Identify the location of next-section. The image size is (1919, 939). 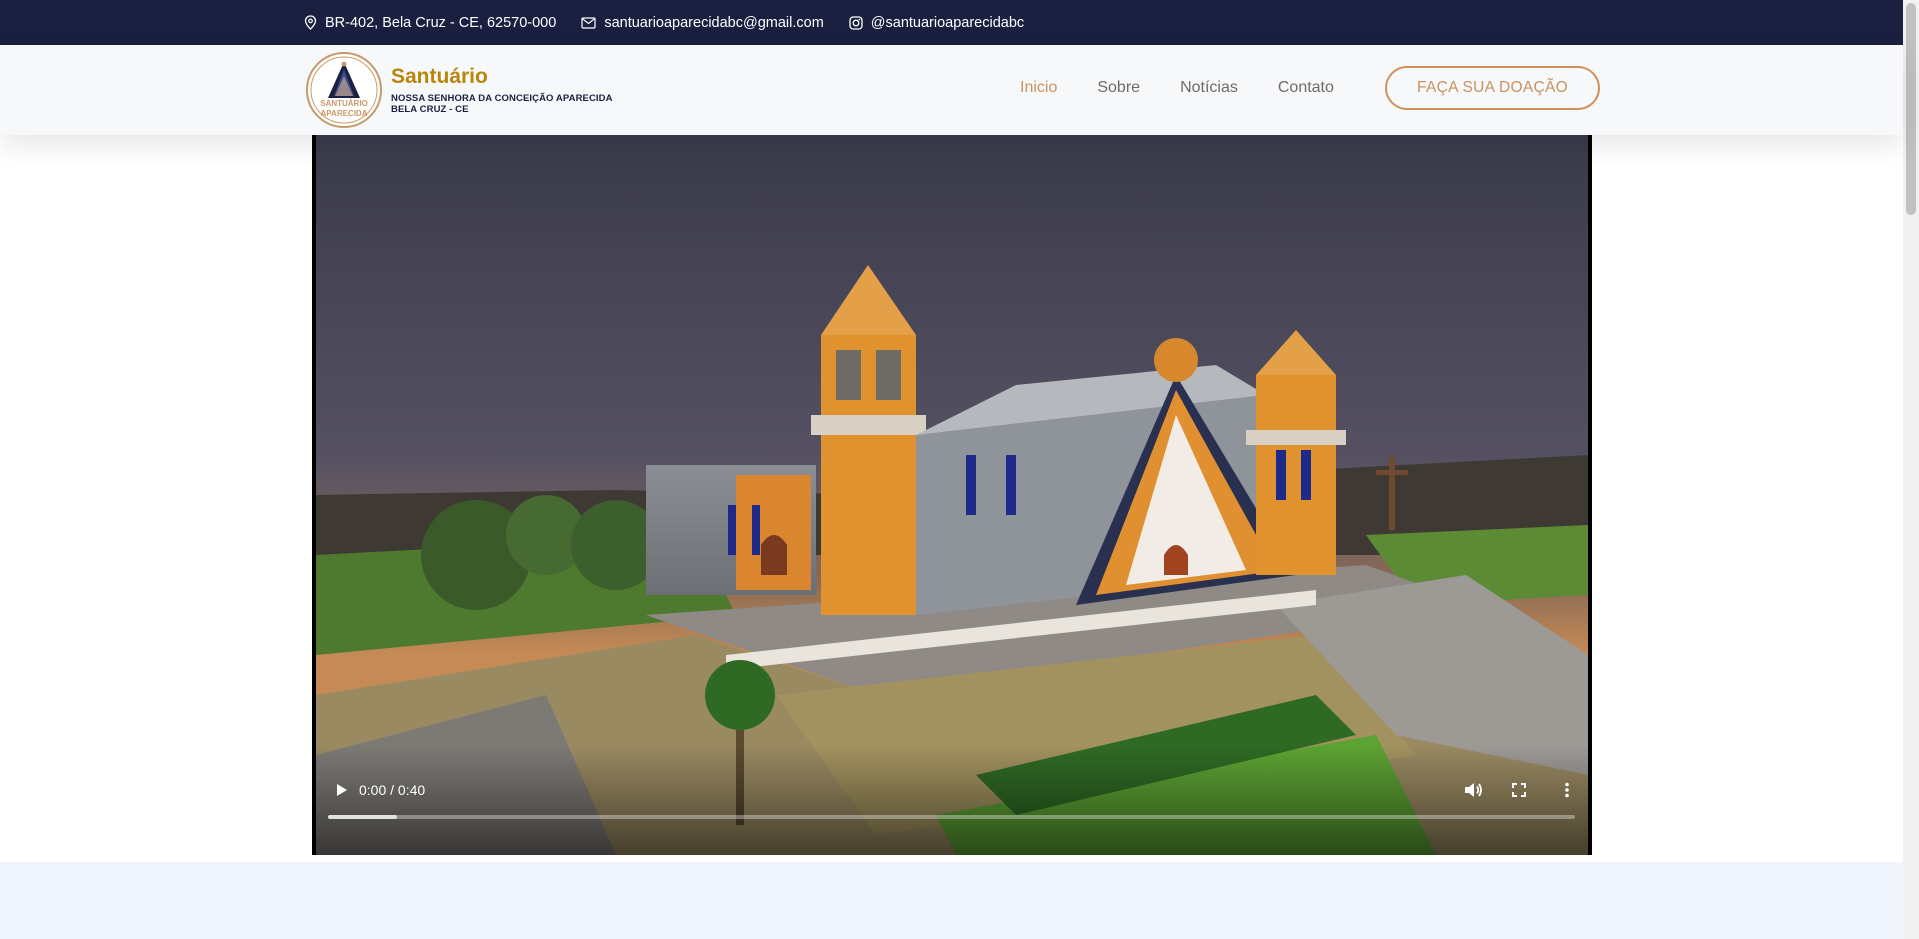
(951, 900).